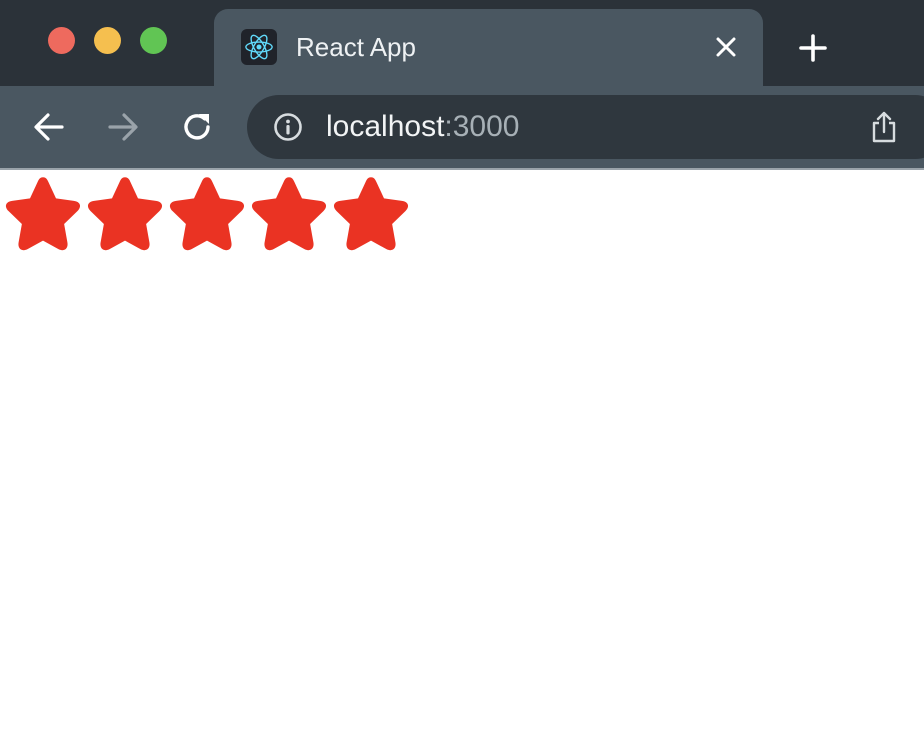  I want to click on address-bar: localhost:3000, so click(585, 127).